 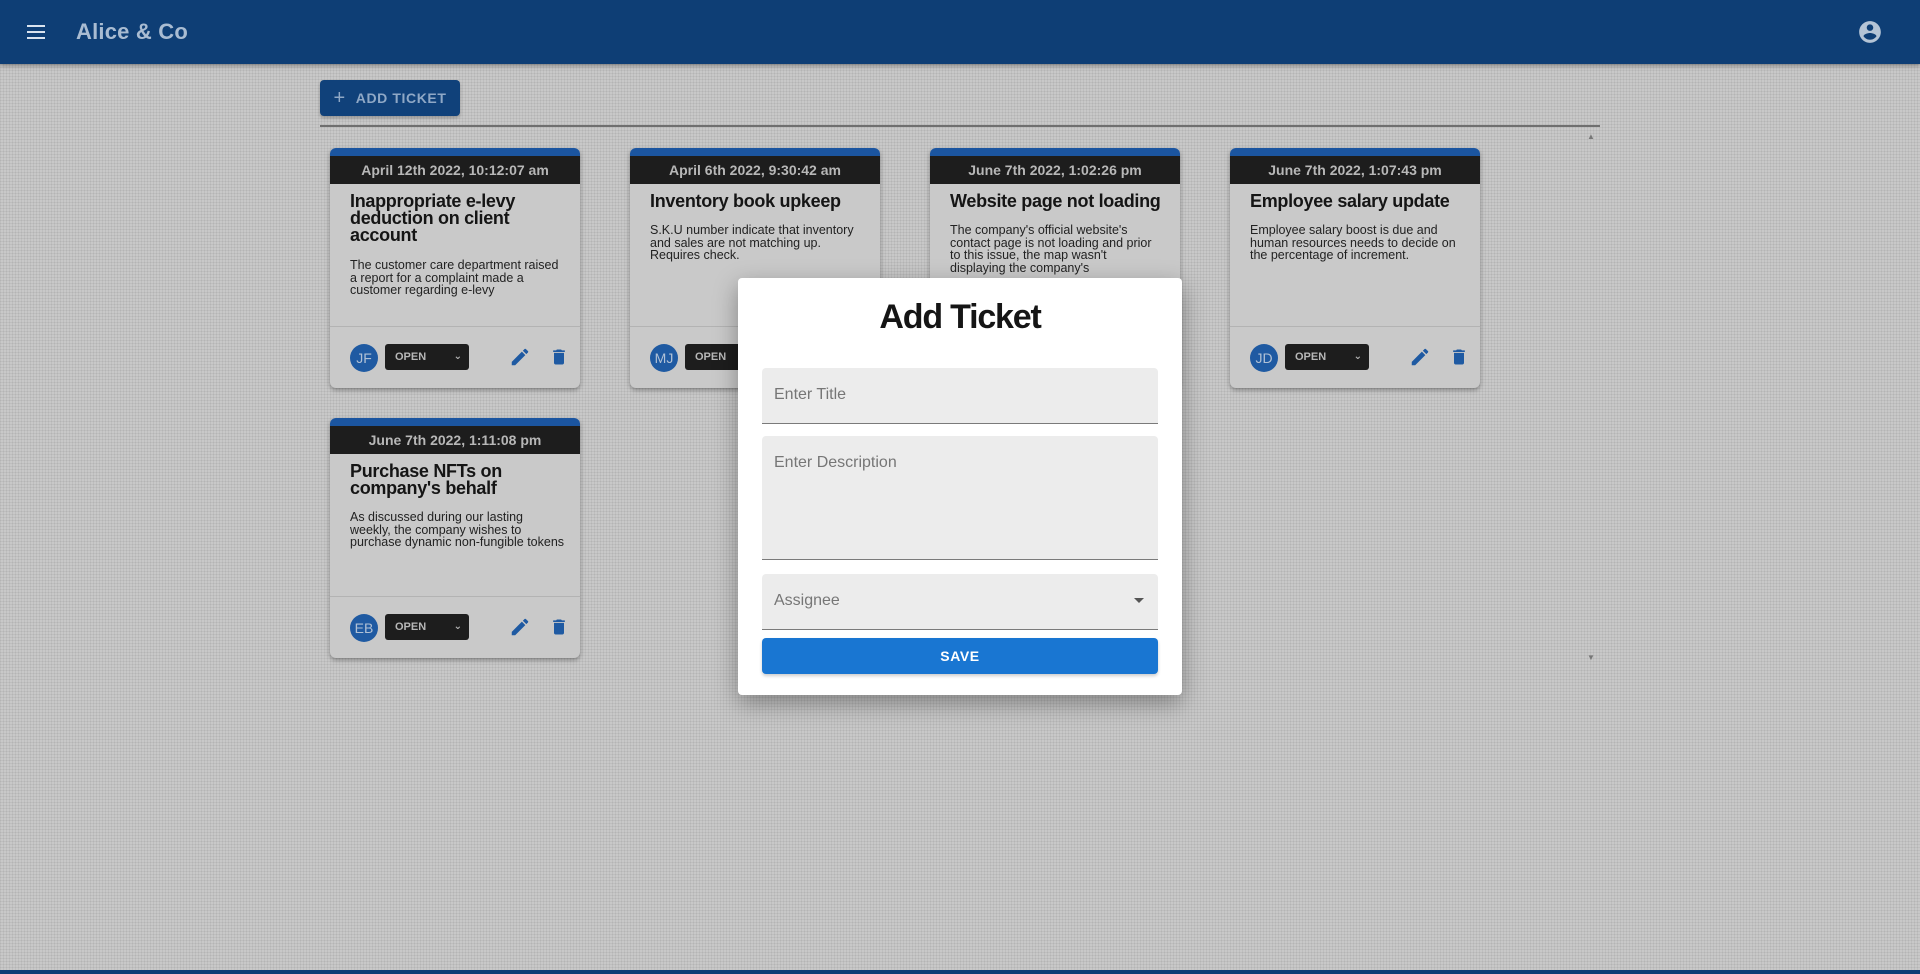 What do you see at coordinates (1870, 32) in the screenshot?
I see `account-circle-icon` at bounding box center [1870, 32].